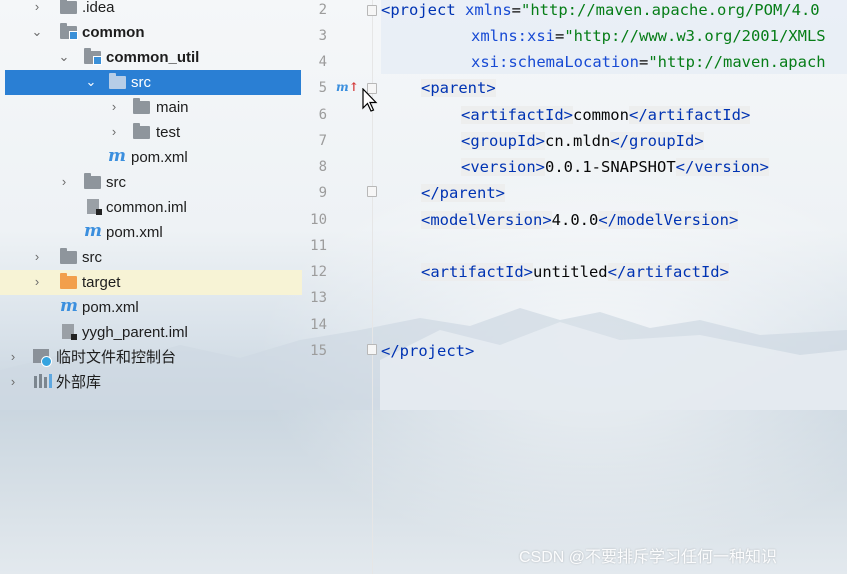 This screenshot has height=574, width=847. Describe the element at coordinates (570, 272) in the screenshot. I see `xml-text: untitled` at that location.